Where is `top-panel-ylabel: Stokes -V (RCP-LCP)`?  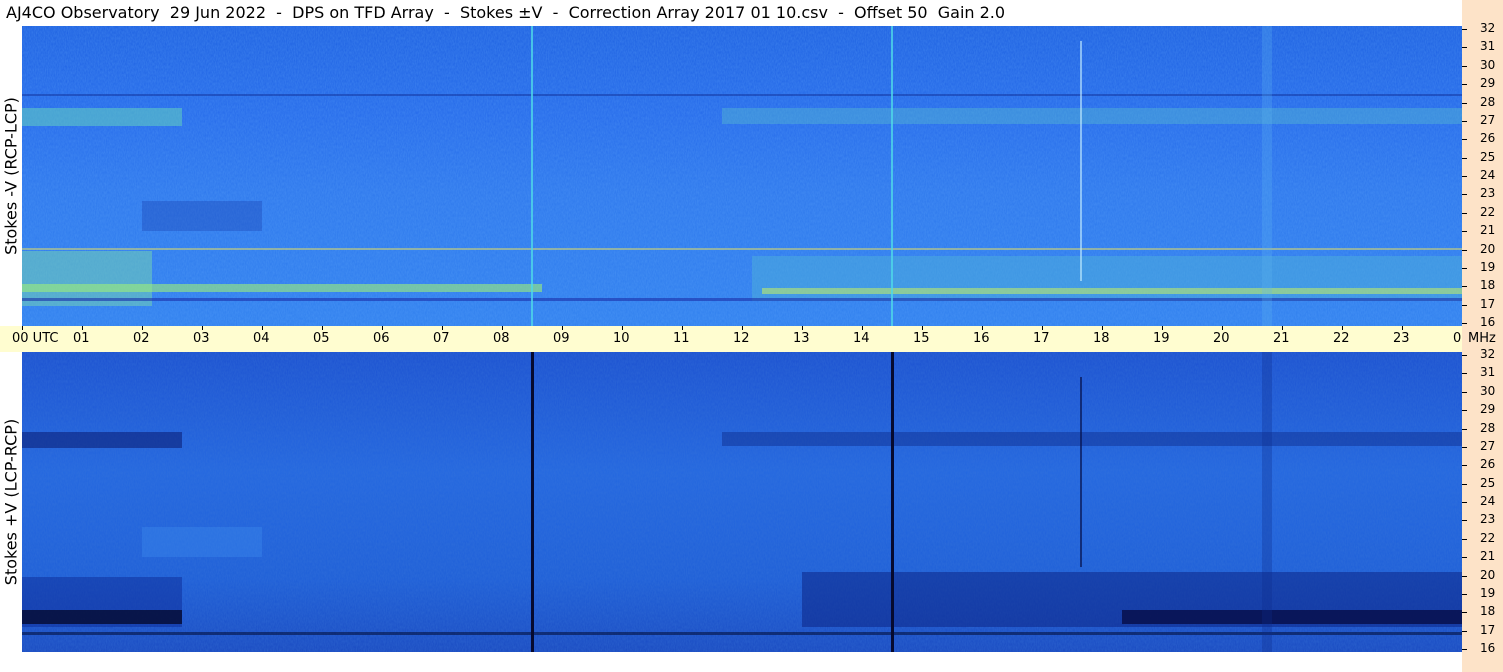 top-panel-ylabel: Stokes -V (RCP-LCP) is located at coordinates (11, 176).